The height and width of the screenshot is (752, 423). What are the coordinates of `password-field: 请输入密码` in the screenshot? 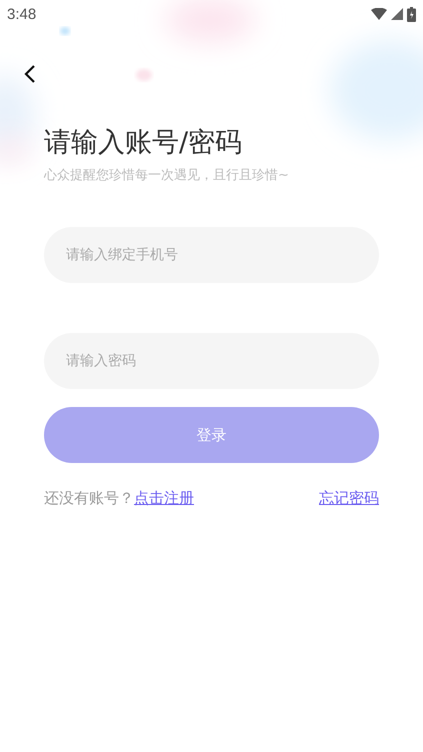 It's located at (211, 361).